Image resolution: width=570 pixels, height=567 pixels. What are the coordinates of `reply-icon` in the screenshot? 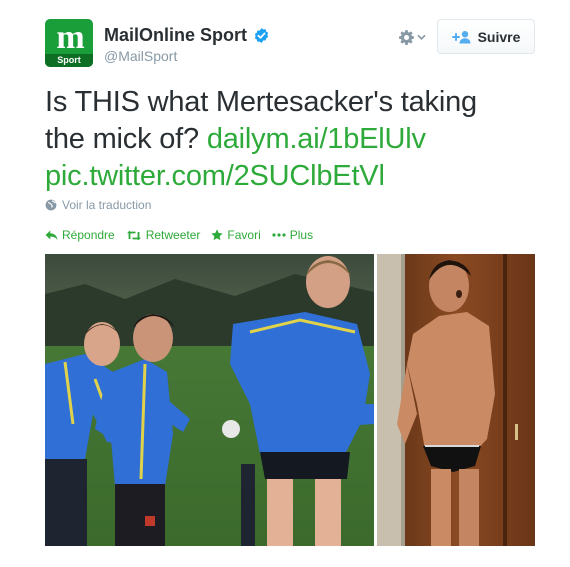 It's located at (51, 235).